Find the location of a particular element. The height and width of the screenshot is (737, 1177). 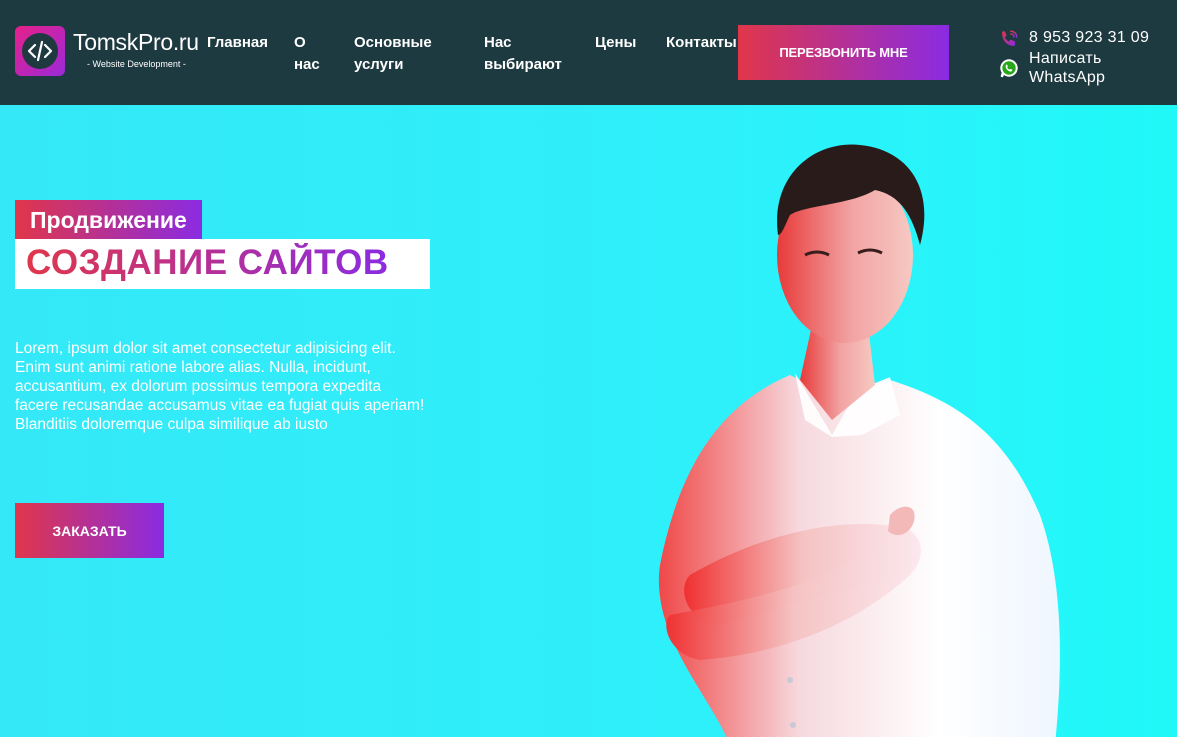

logo: TomskPro.ru - Website Development - is located at coordinates (112, 51).